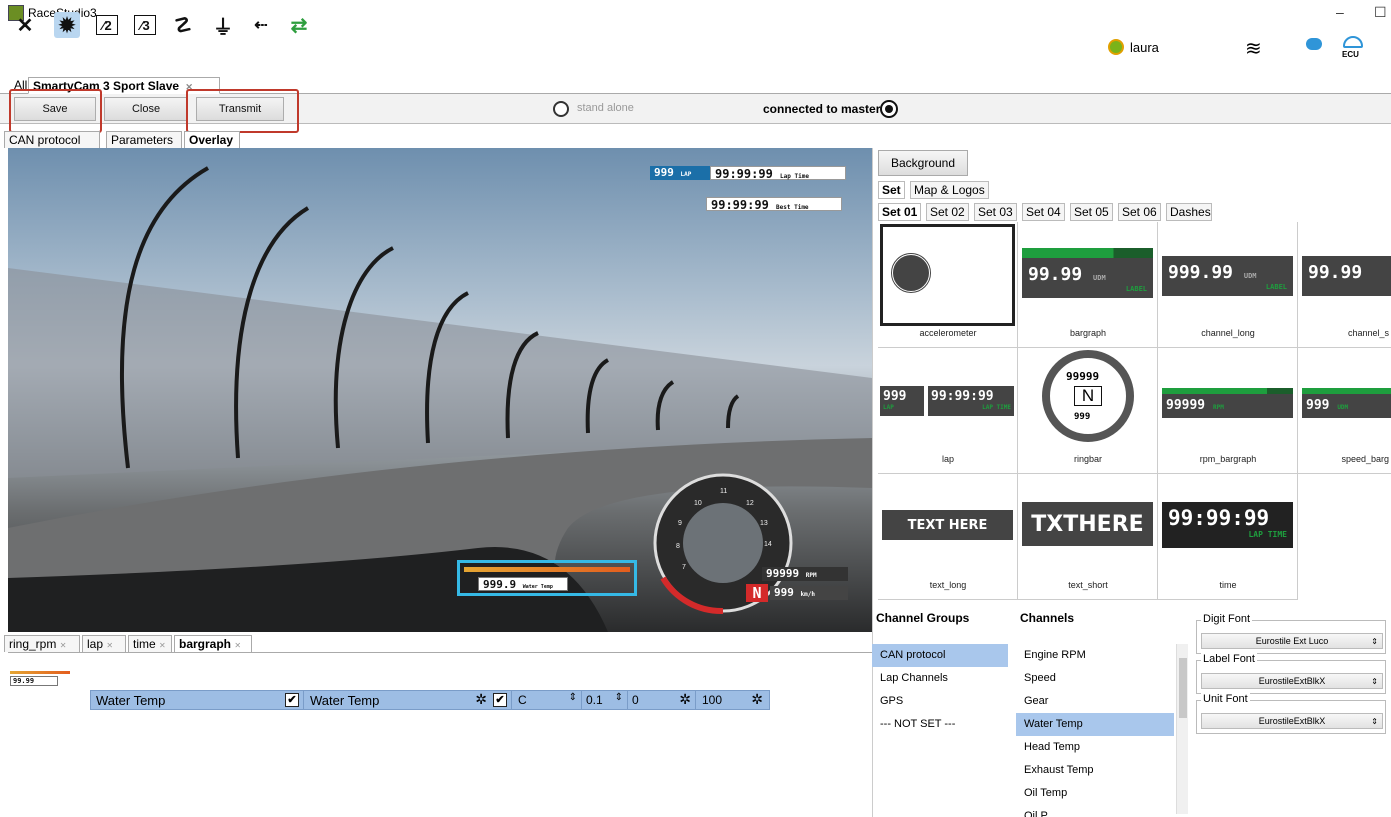 The width and height of the screenshot is (1391, 817). Describe the element at coordinates (1189, 212) in the screenshot. I see `tab-dashes: Dashes` at that location.